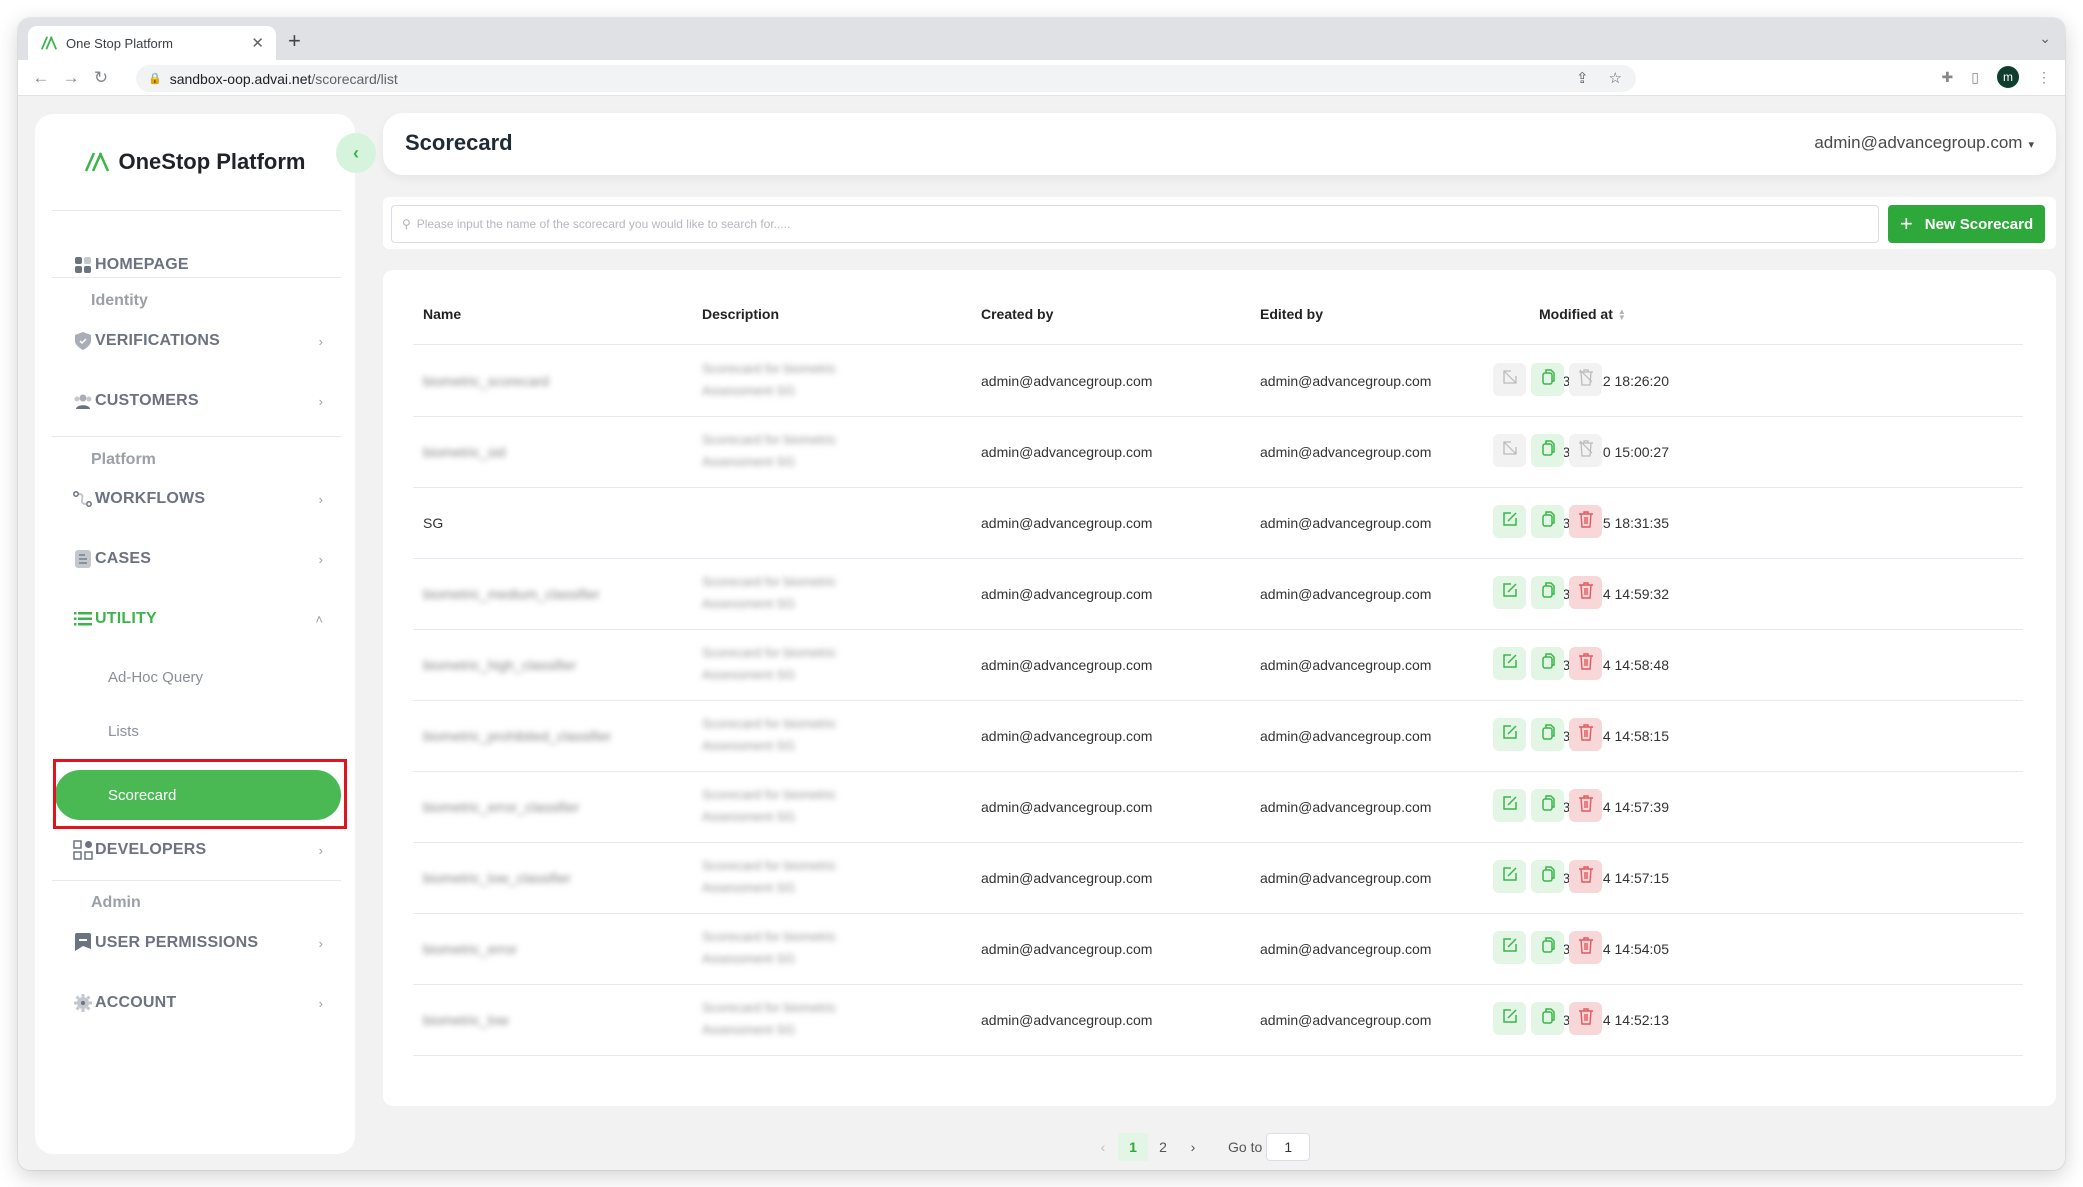 The image size is (2083, 1187). I want to click on grid-icon, so click(83, 265).